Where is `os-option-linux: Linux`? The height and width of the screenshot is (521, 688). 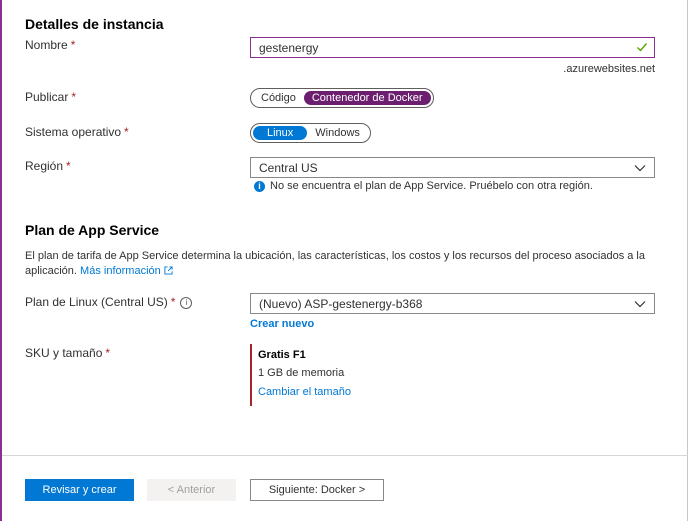
os-option-linux: Linux is located at coordinates (280, 133).